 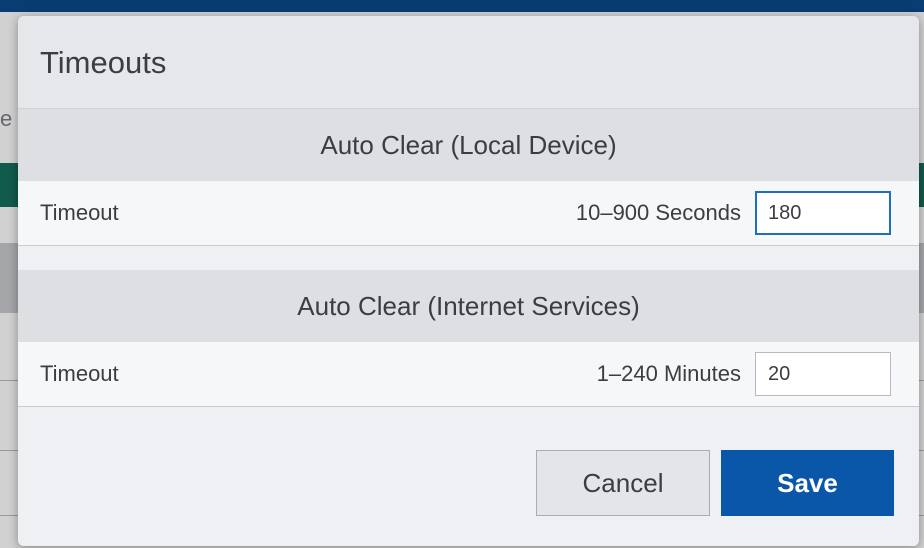 What do you see at coordinates (668, 373) in the screenshot?
I see `setting-range-hint: 1–240 Minutes` at bounding box center [668, 373].